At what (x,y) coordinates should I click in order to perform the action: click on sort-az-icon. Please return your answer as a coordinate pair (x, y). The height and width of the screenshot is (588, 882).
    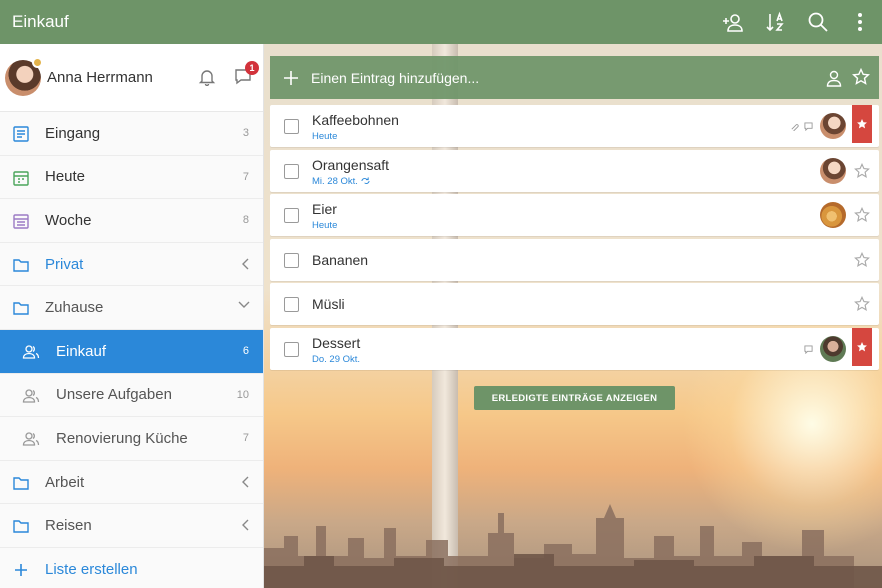
    Looking at the image, I should click on (776, 22).